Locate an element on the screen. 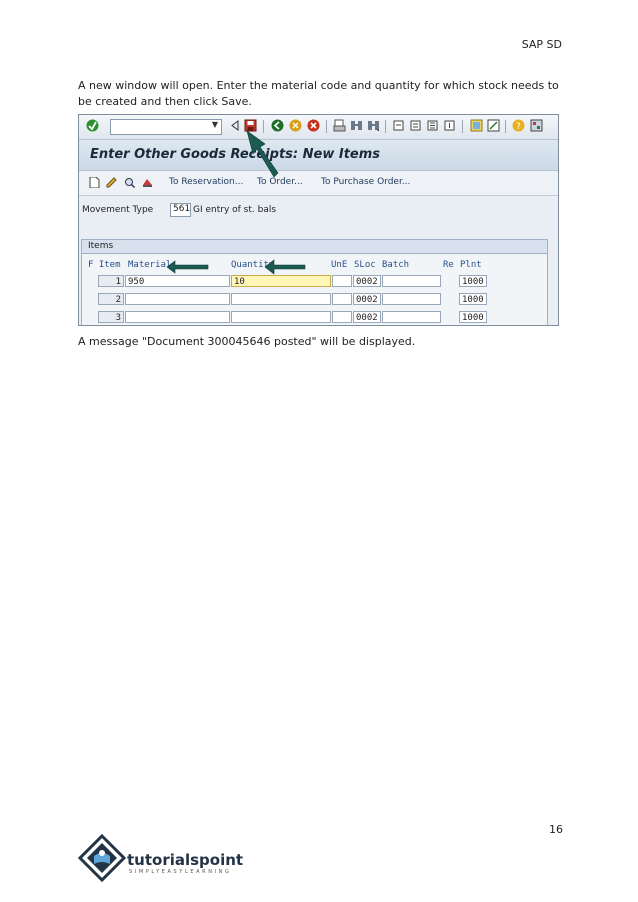 The width and height of the screenshot is (638, 902). arrow-to-material is located at coordinates (187, 267).